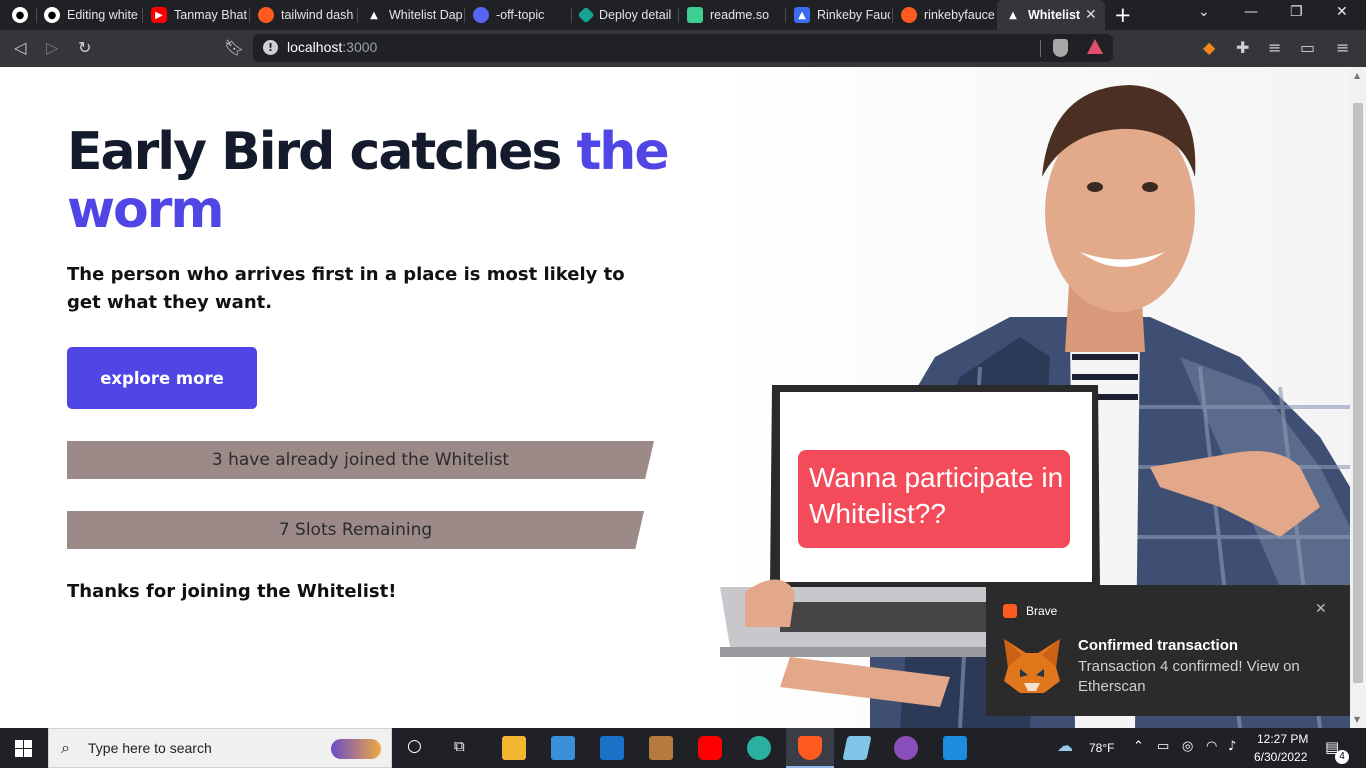 The width and height of the screenshot is (1366, 768). What do you see at coordinates (1138, 746) in the screenshot?
I see `chevron-up-icon: ⌃` at bounding box center [1138, 746].